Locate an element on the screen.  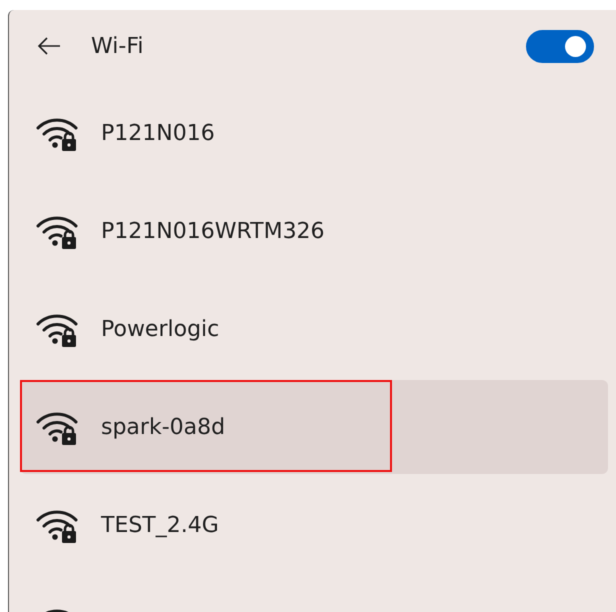
panel-title: Wi-Fi is located at coordinates (117, 46).